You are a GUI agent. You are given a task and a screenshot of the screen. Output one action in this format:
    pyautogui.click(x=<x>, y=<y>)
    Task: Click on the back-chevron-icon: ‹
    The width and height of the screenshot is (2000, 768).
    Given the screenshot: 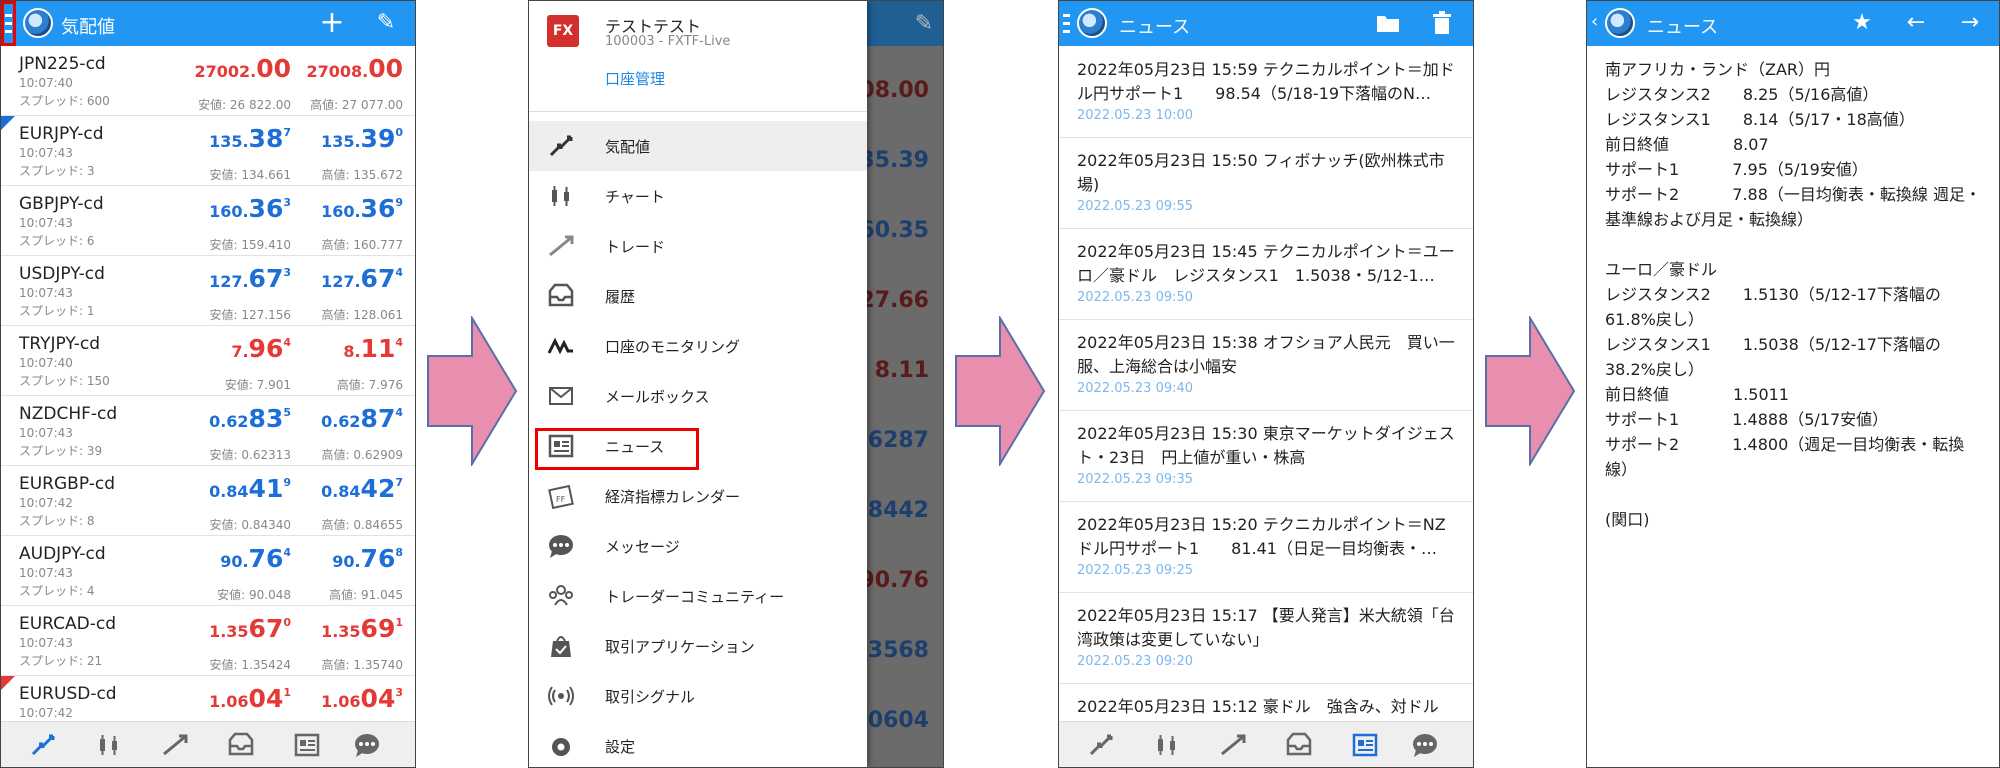 What is the action you would take?
    pyautogui.click(x=1594, y=21)
    